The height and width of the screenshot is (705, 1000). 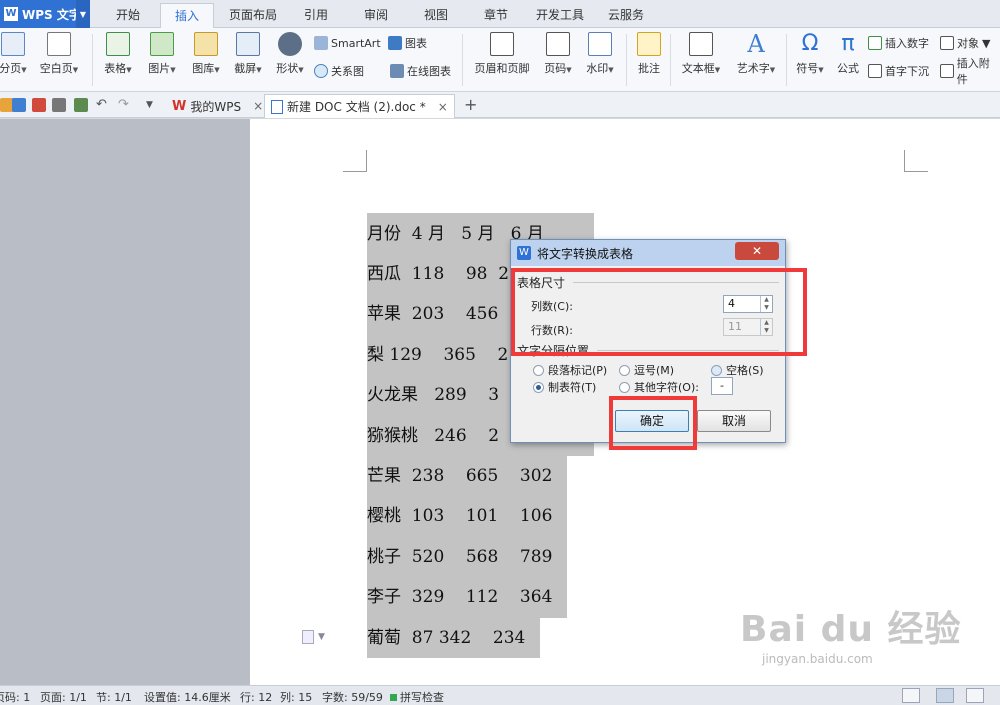 I want to click on gallery-icon, so click(x=206, y=44).